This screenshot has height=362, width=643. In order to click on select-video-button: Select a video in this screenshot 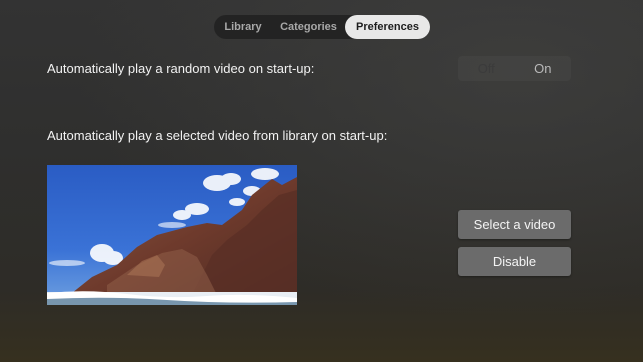, I will do `click(514, 224)`.